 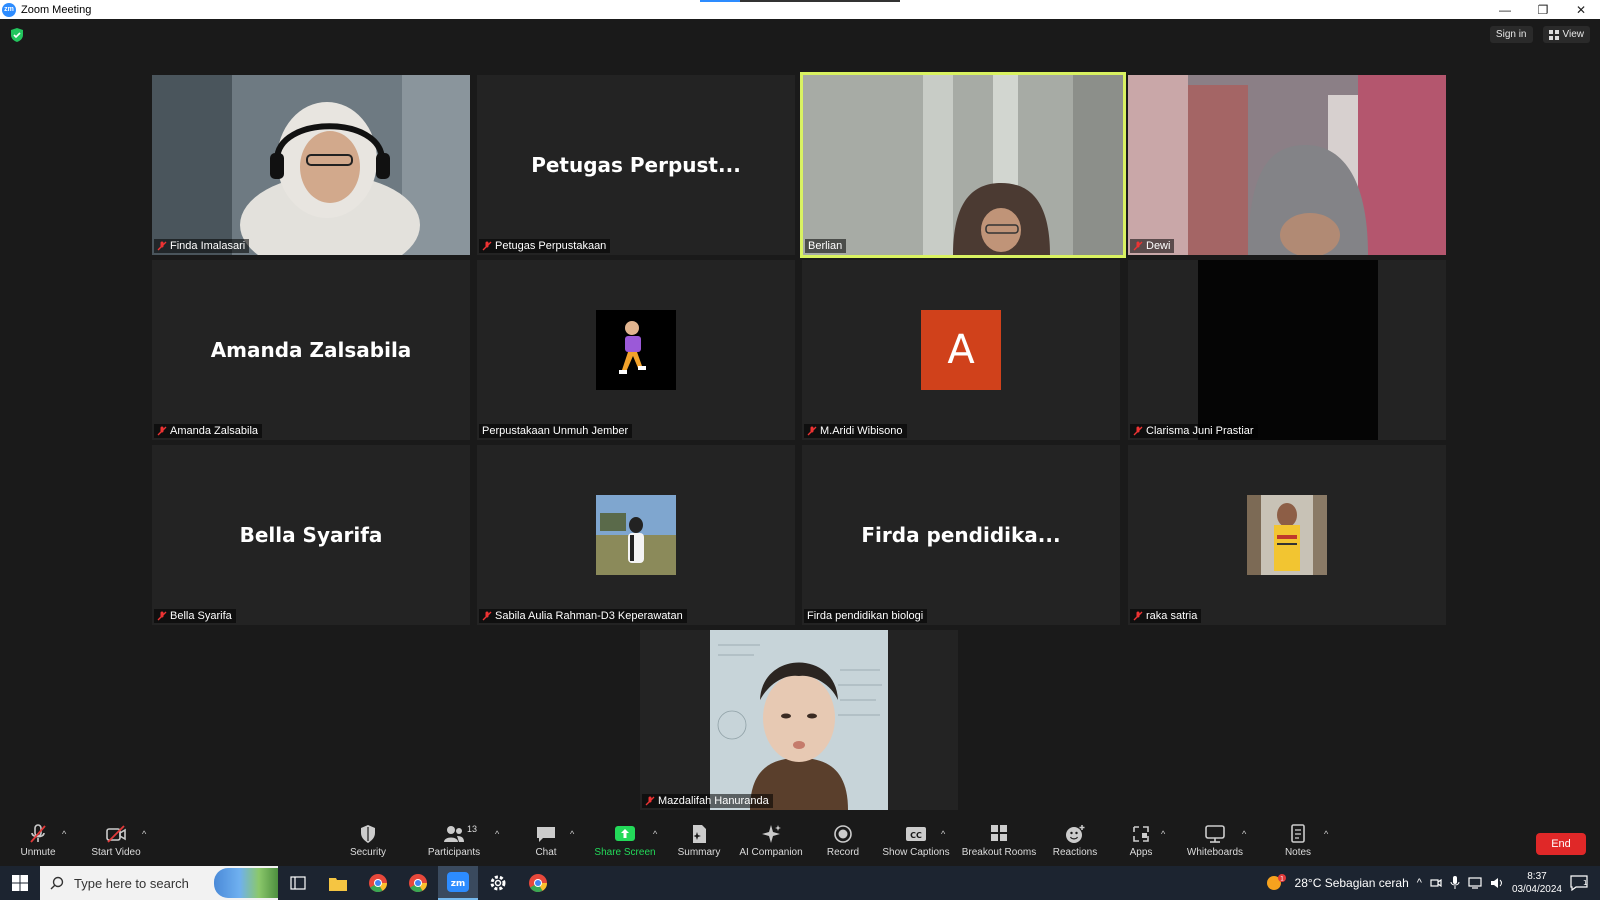 I want to click on grid-view-icon, so click(x=1553, y=34).